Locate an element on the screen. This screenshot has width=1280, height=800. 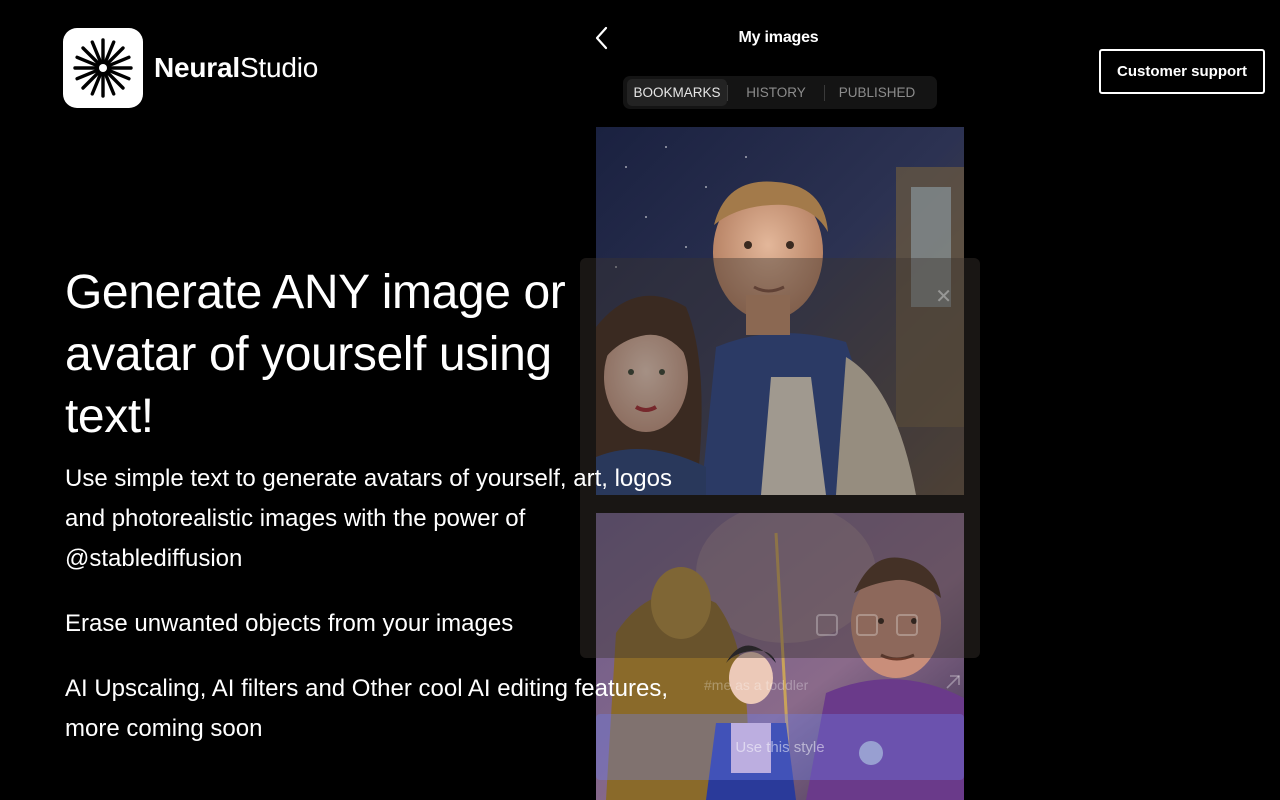
feature-erase: Erase unwanted objects from your images is located at coordinates (289, 623).